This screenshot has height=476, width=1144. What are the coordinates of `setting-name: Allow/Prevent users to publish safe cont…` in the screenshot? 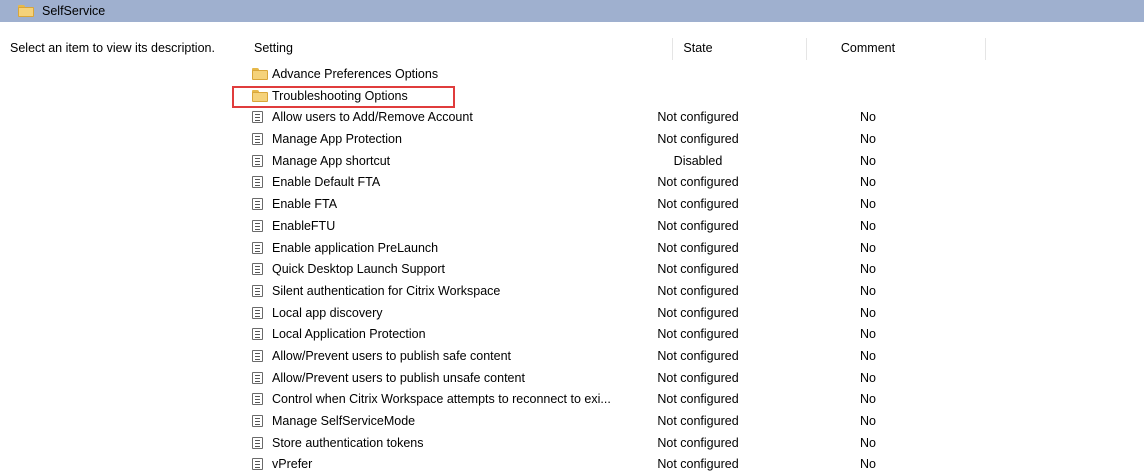 It's located at (392, 355).